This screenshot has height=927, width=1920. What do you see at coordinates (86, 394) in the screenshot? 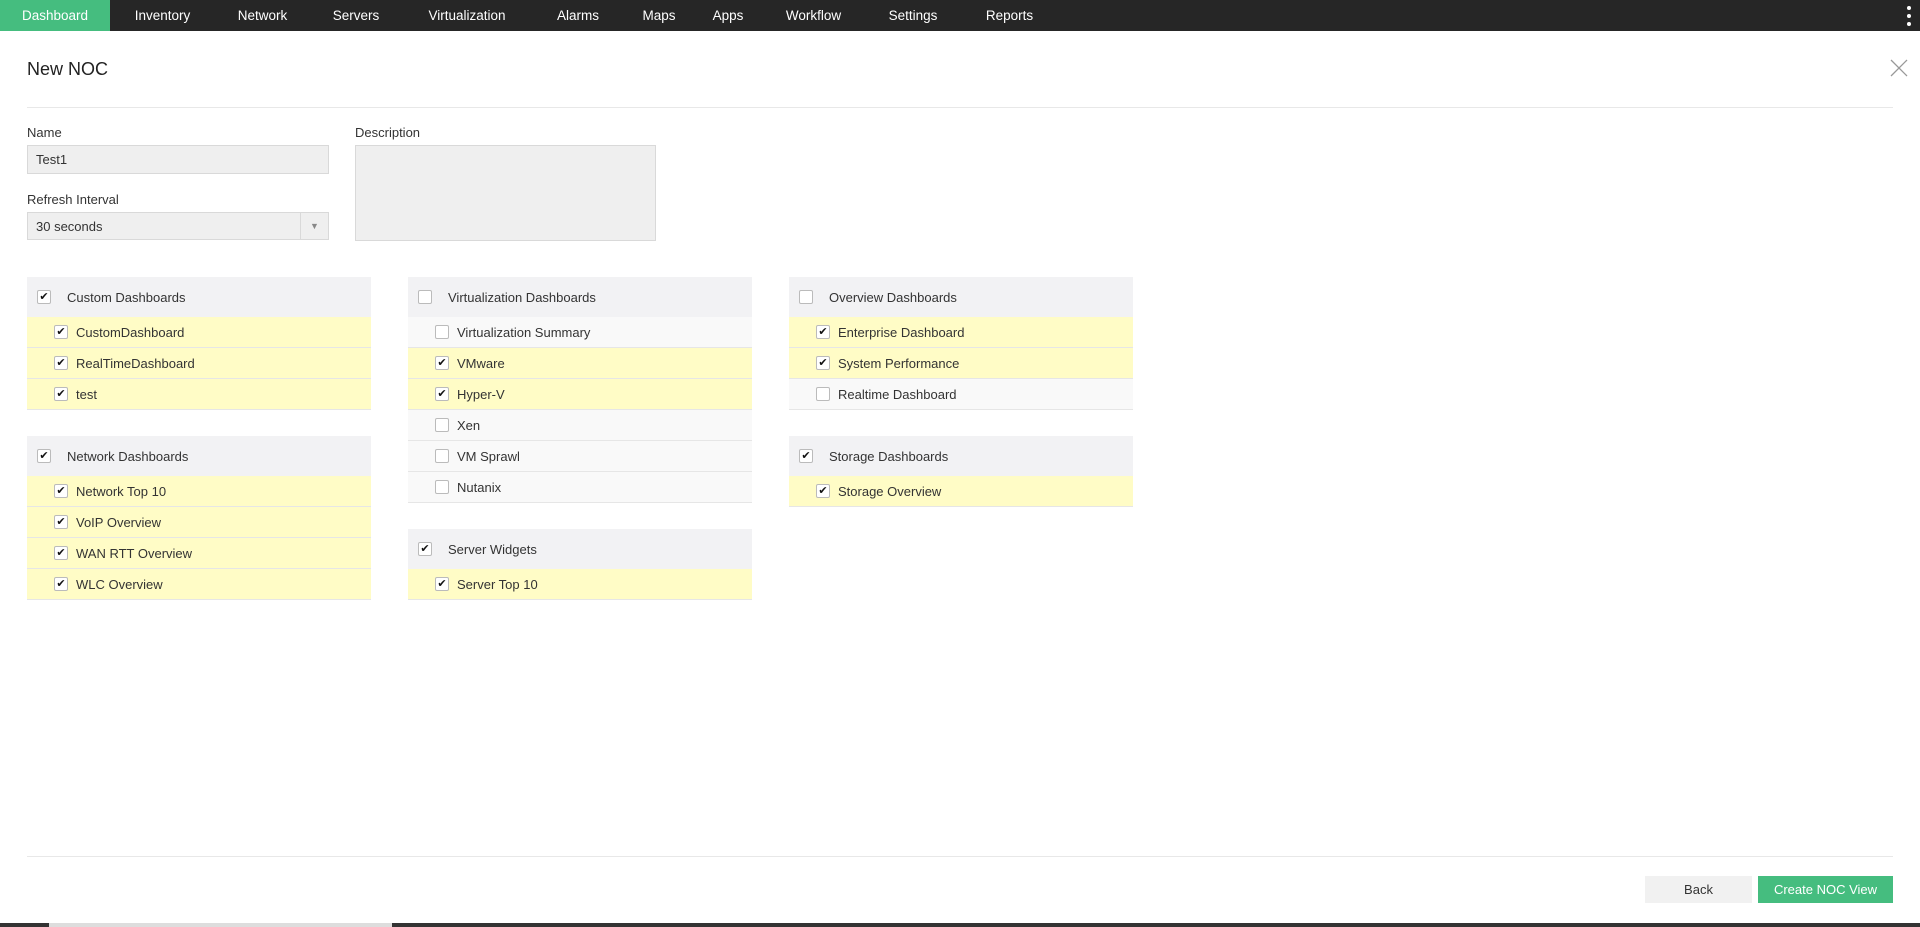
I see `option-label: test` at bounding box center [86, 394].